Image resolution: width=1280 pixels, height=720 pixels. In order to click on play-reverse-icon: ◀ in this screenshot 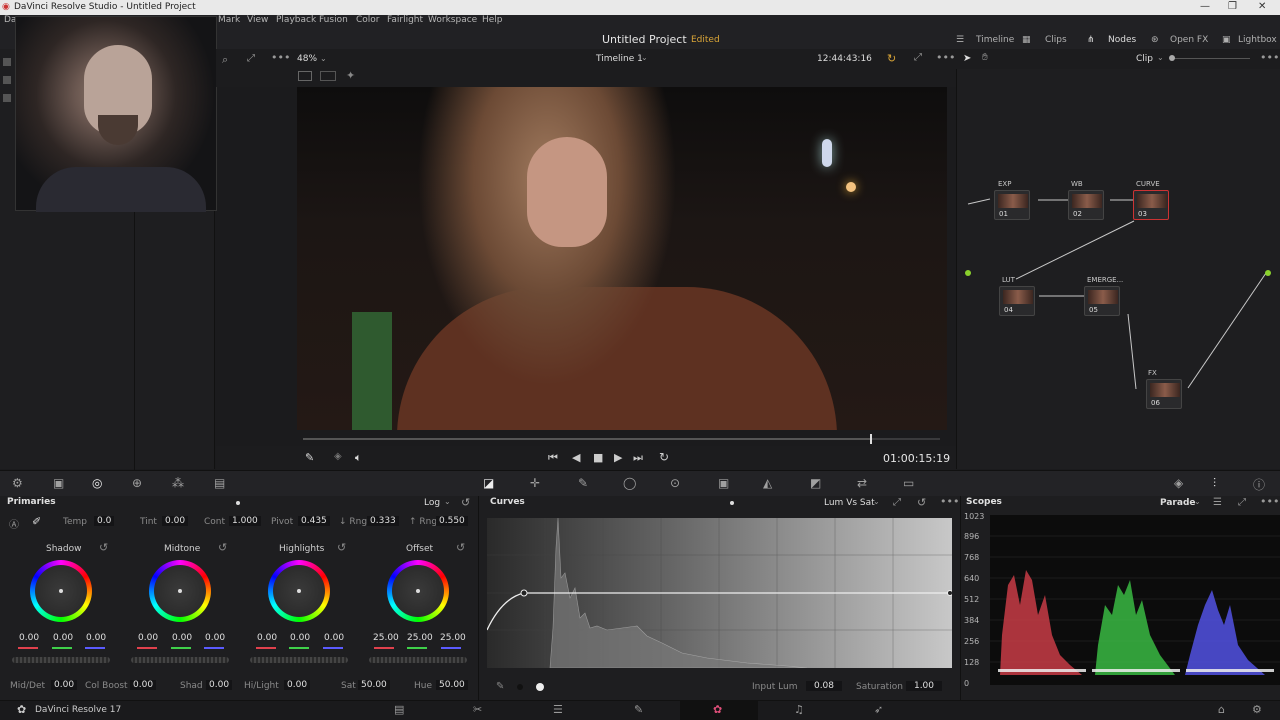, I will do `click(576, 457)`.